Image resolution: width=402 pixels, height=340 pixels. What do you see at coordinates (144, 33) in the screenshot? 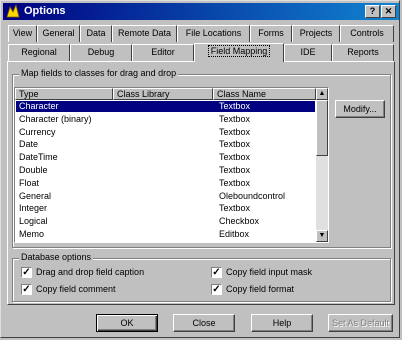
I see `tab-remote-data: Remote Data` at bounding box center [144, 33].